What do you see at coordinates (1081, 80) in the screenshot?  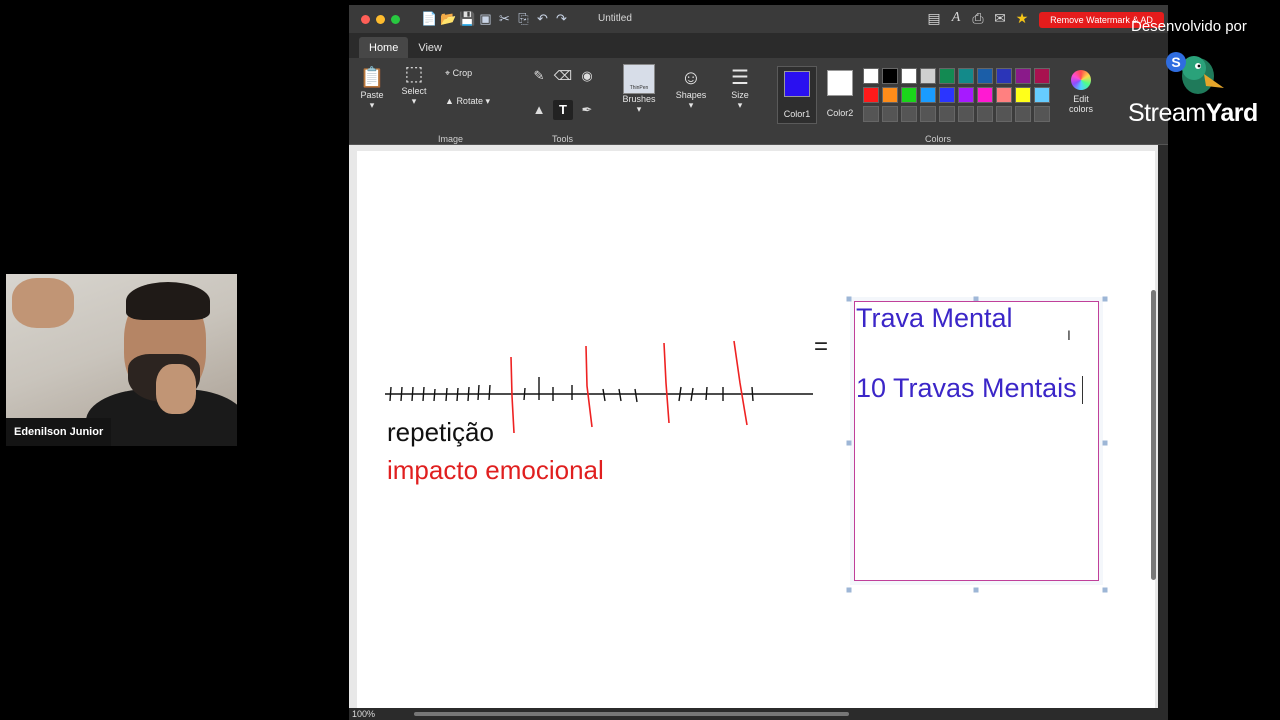 I see `color-wheel-icon` at bounding box center [1081, 80].